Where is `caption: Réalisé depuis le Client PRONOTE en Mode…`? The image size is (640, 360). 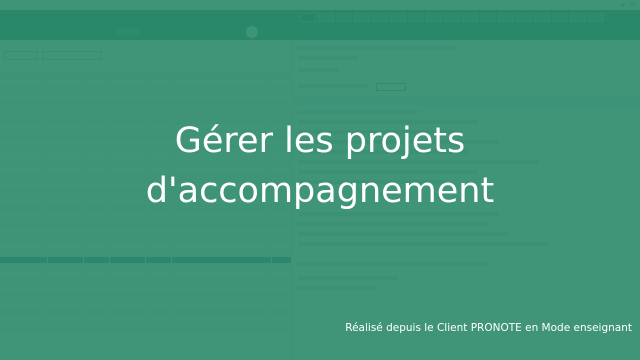 caption: Réalisé depuis le Client PRONOTE en Mode… is located at coordinates (488, 328).